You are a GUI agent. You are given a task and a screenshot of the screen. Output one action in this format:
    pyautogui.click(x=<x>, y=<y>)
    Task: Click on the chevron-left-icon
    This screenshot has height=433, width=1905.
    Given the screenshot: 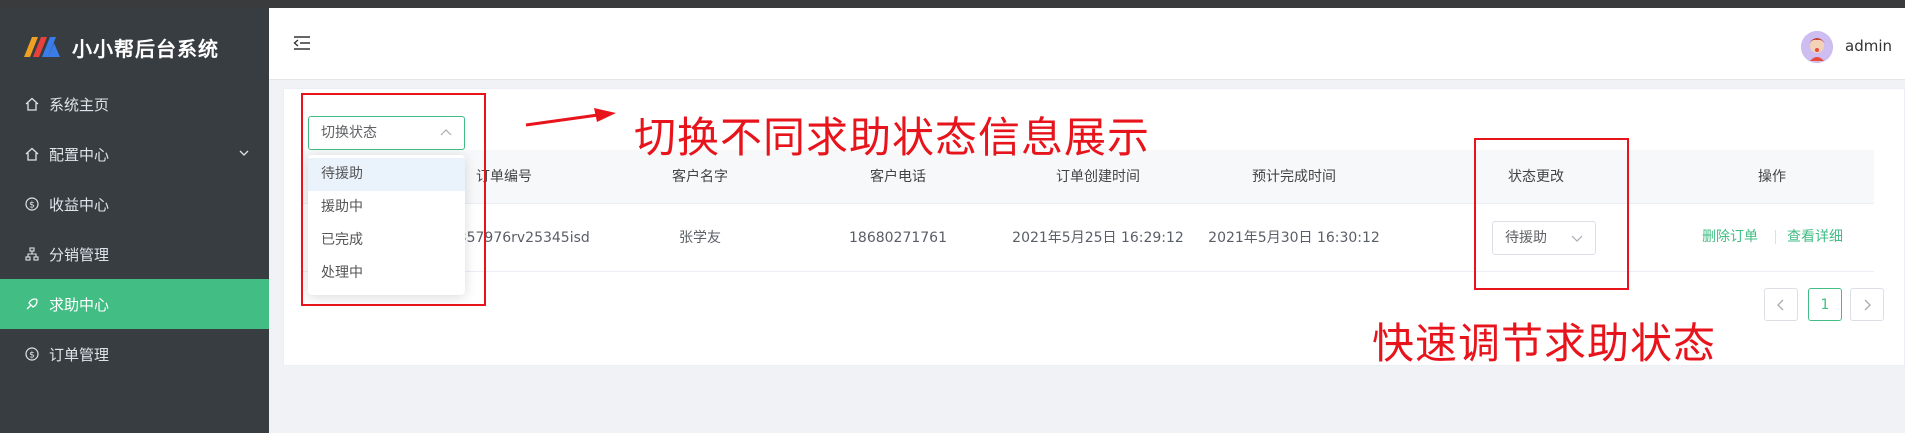 What is the action you would take?
    pyautogui.click(x=1780, y=304)
    